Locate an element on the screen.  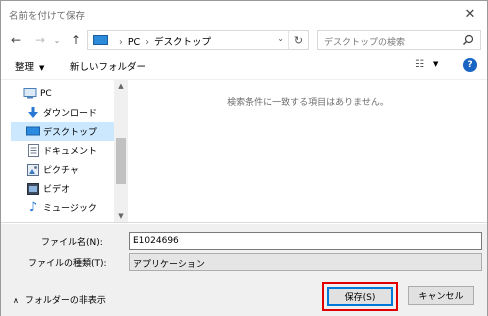
chevron-down-icon: ▼ is located at coordinates (121, 216).